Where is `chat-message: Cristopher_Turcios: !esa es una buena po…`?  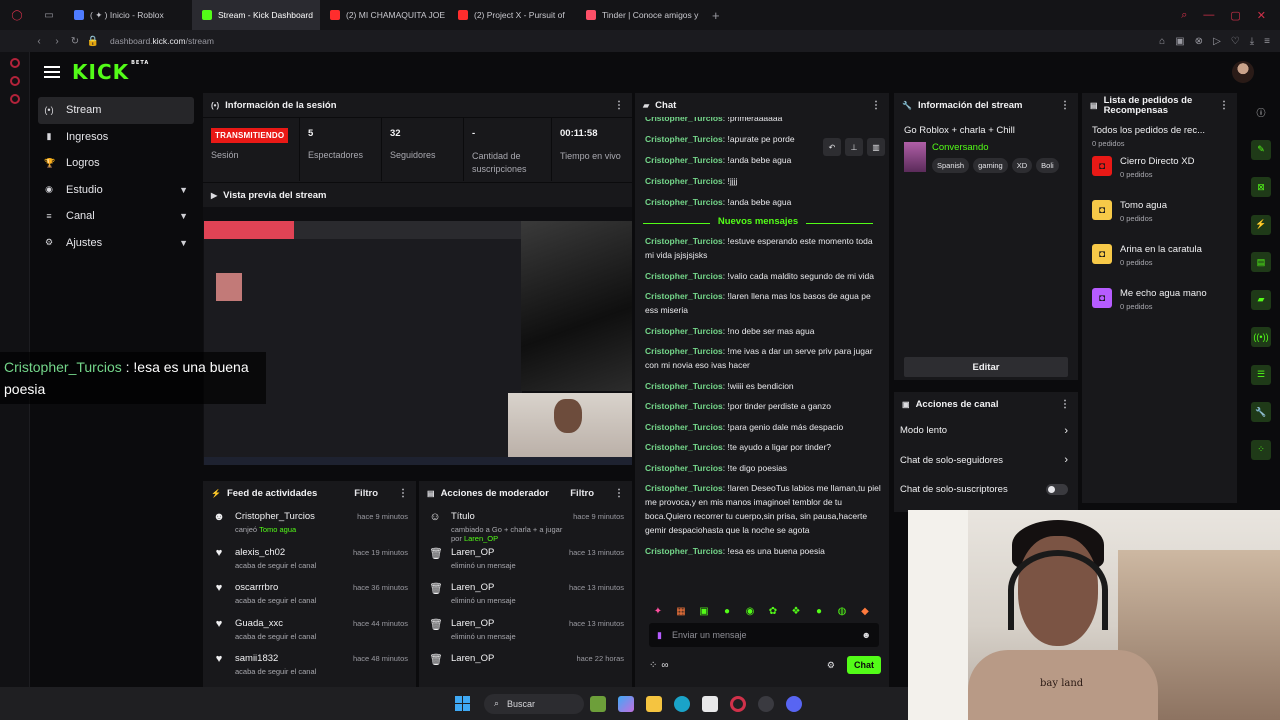 chat-message: Cristopher_Turcios: !esa es una buena po… is located at coordinates (758, 551).